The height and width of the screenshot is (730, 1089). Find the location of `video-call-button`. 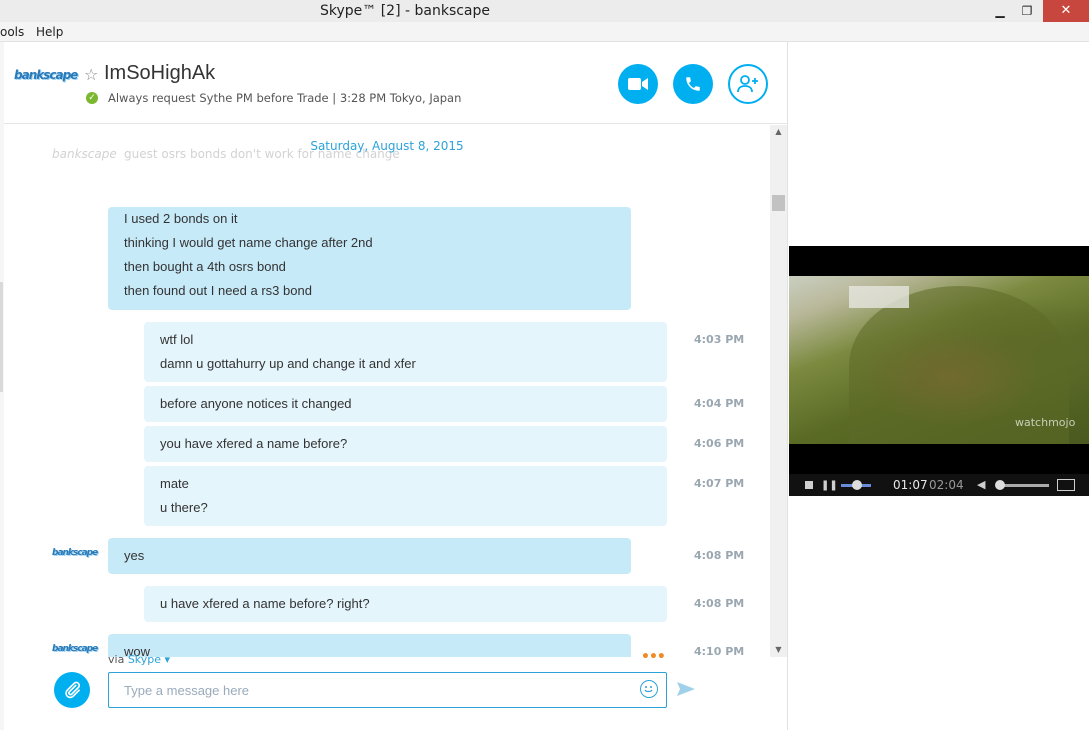

video-call-button is located at coordinates (638, 84).